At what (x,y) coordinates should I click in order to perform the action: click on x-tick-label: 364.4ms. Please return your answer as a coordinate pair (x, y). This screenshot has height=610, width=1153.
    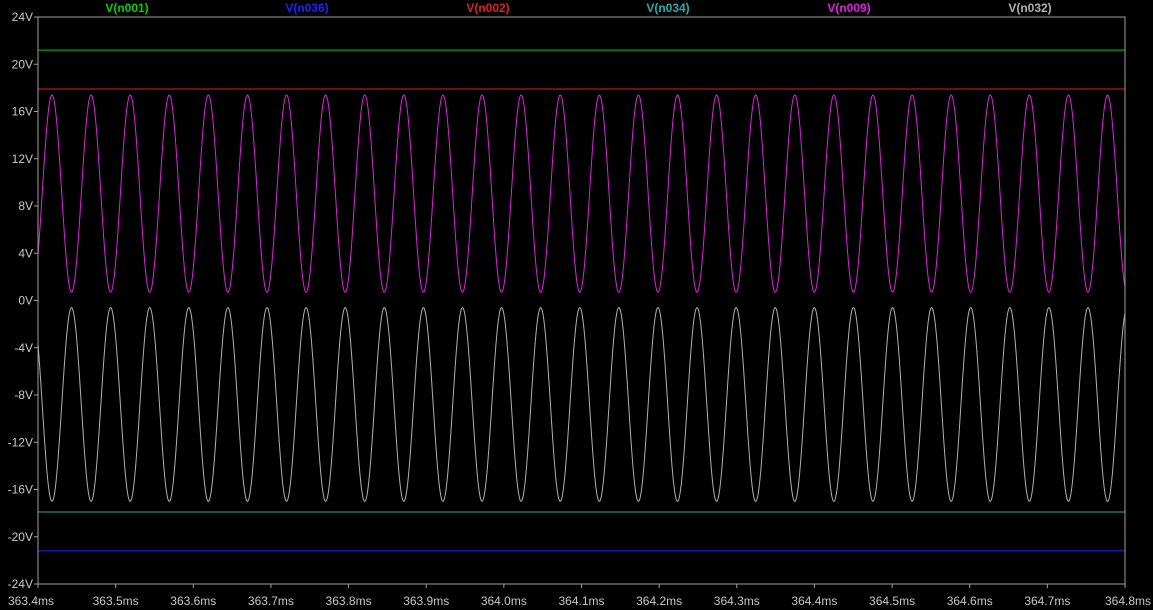
    Looking at the image, I should click on (814, 601).